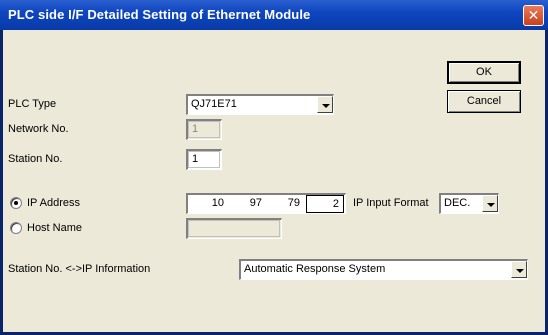 Image resolution: width=548 pixels, height=335 pixels. I want to click on ip-address-label: IP Address, so click(53, 203).